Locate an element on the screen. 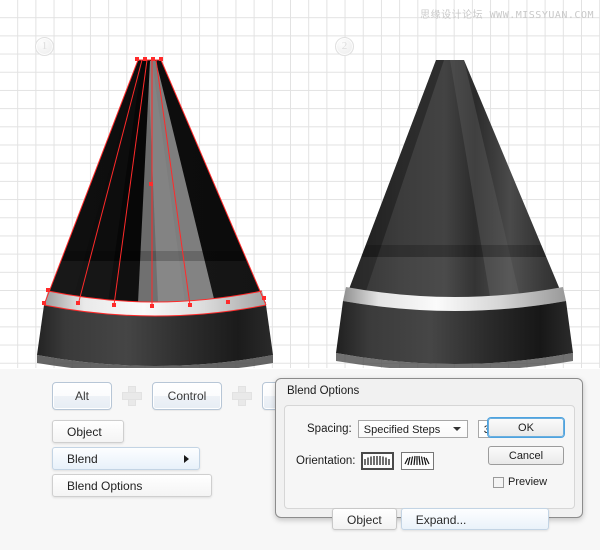 This screenshot has width=600, height=550. bottom-button-object: Object is located at coordinates (364, 519).